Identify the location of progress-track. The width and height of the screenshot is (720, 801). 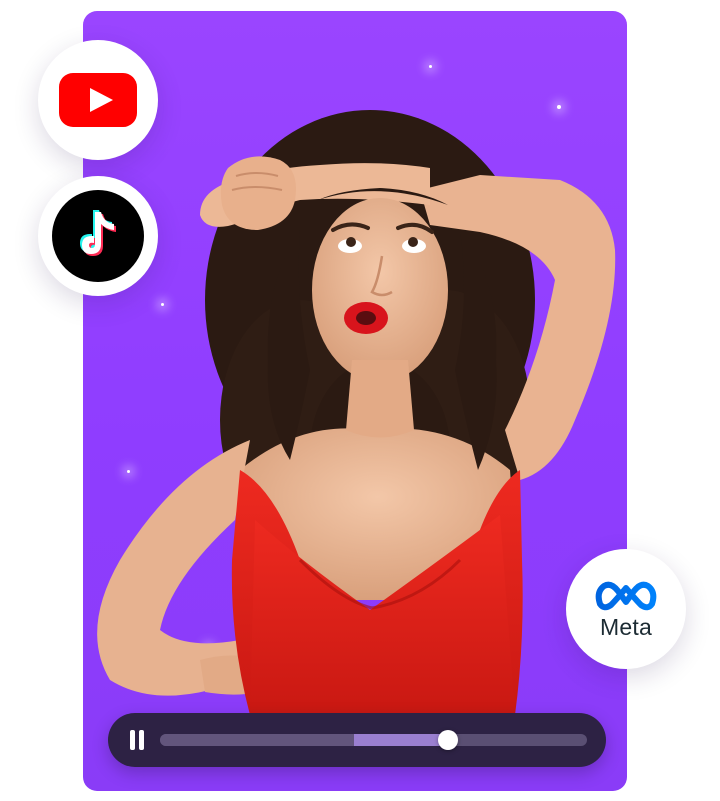
(373, 740).